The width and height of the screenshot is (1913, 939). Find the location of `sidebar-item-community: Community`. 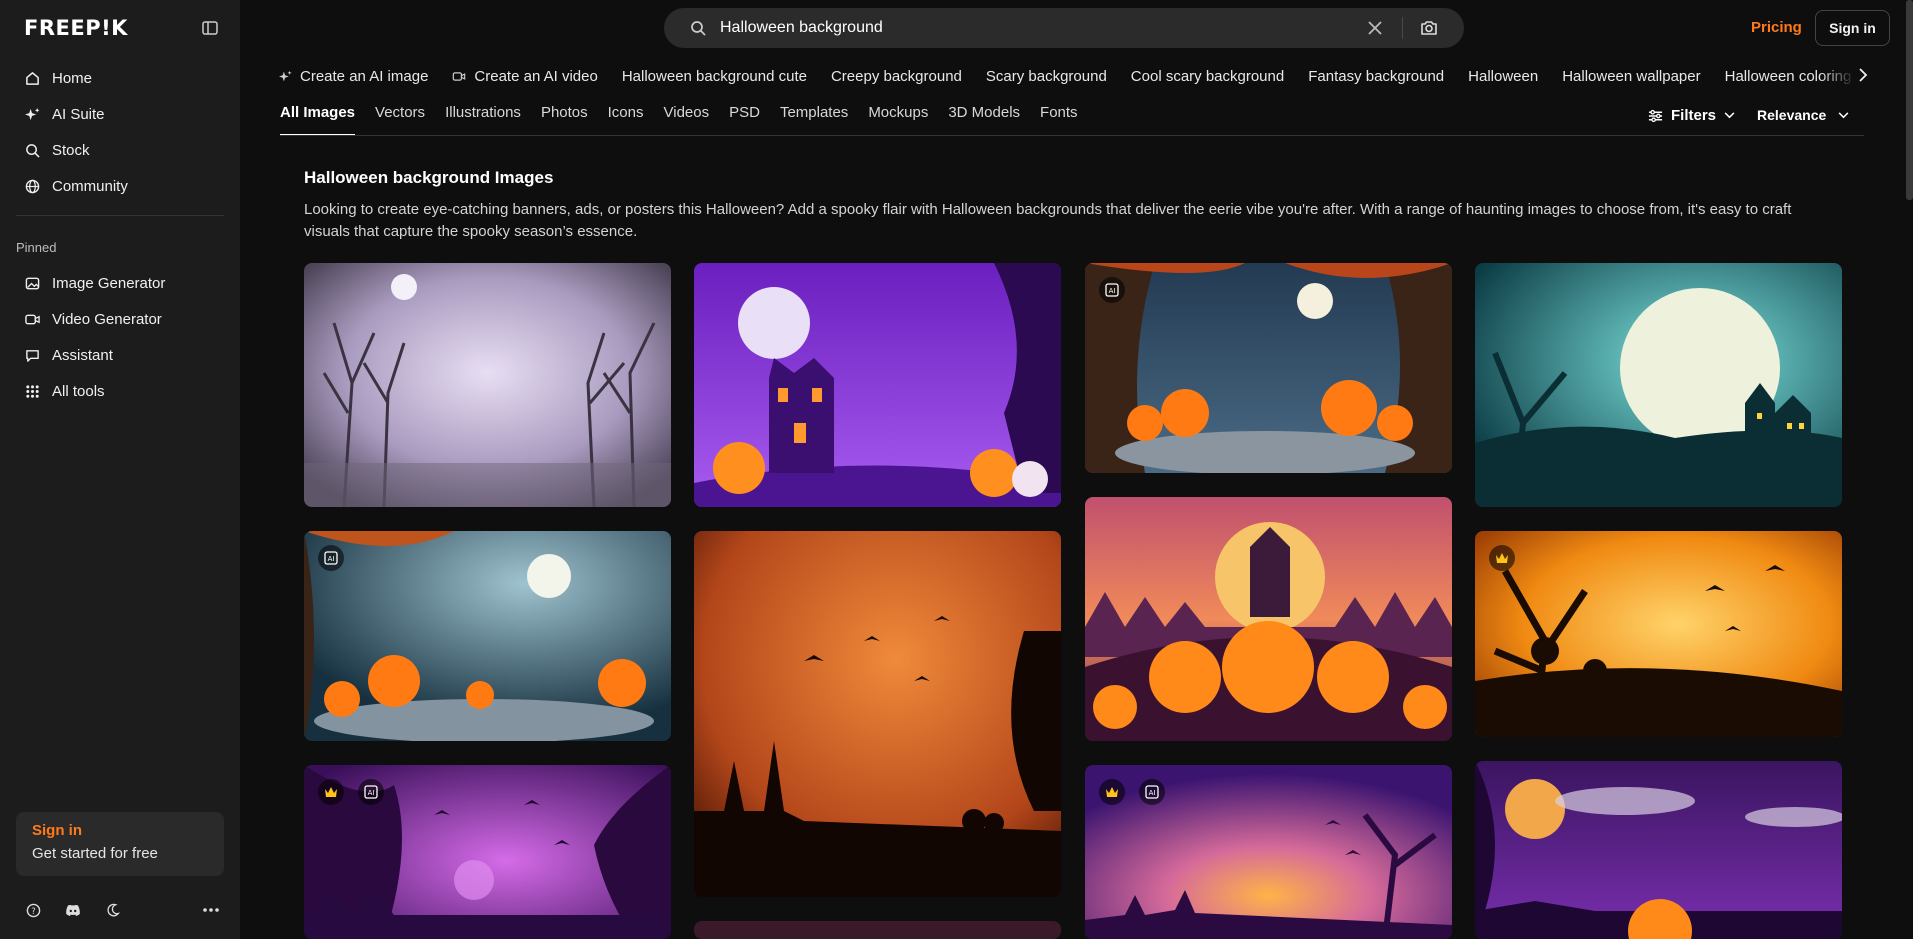

sidebar-item-community: Community is located at coordinates (120, 186).